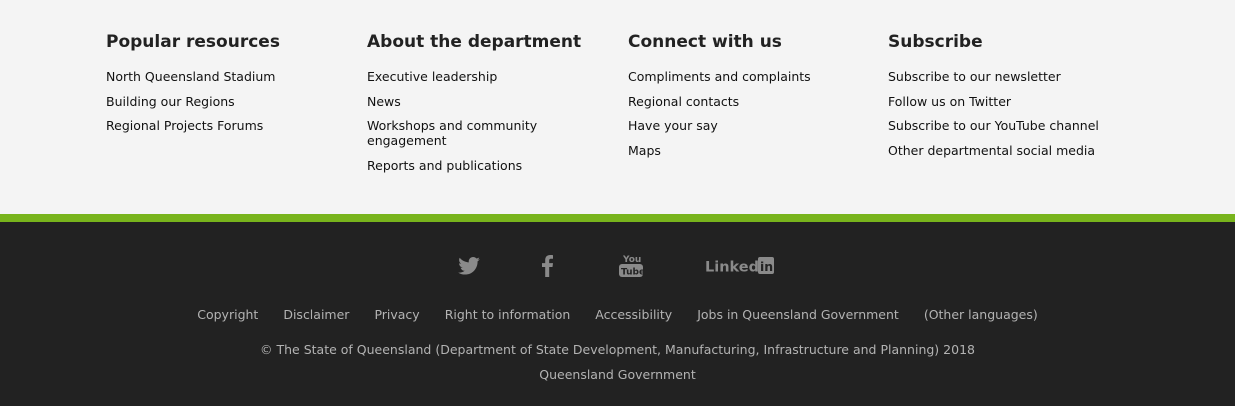 The image size is (1235, 406). I want to click on link-news: News, so click(384, 101).